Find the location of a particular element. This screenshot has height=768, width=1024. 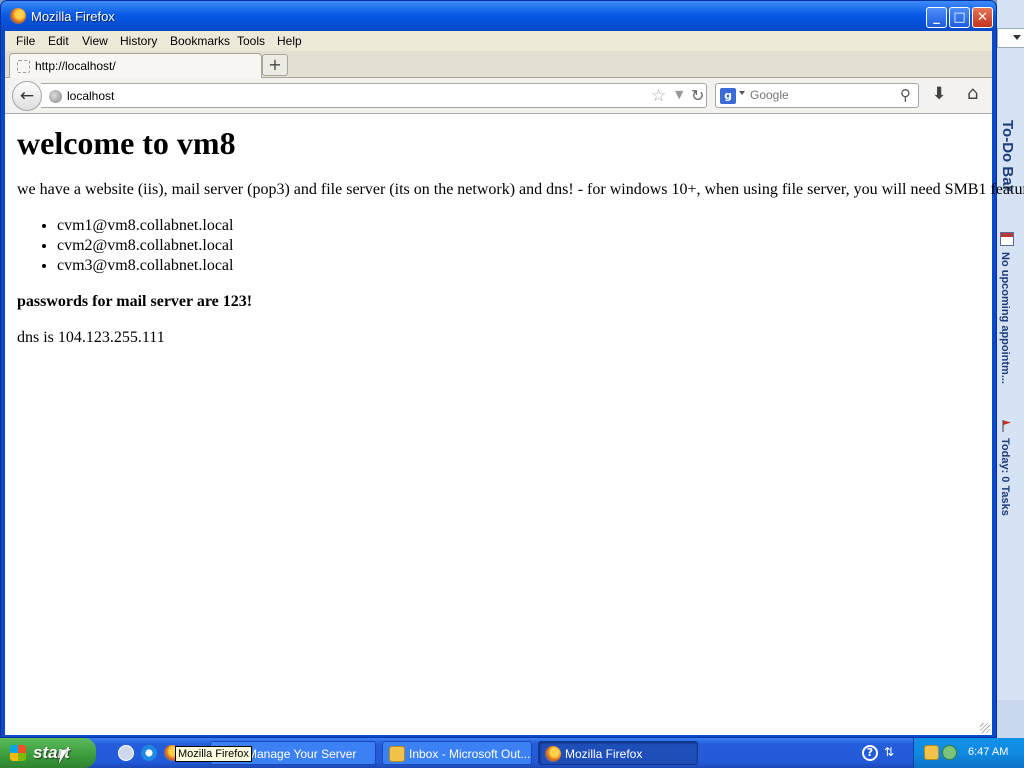

download-icon: ⬇ is located at coordinates (939, 94).